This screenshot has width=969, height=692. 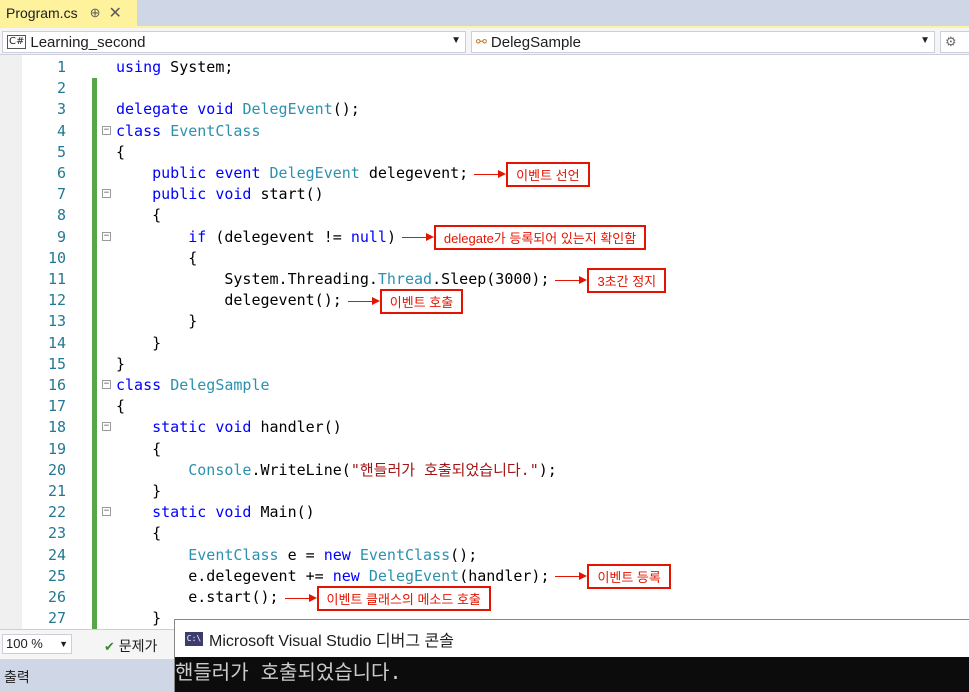 What do you see at coordinates (61, 236) in the screenshot?
I see `line-number: 9` at bounding box center [61, 236].